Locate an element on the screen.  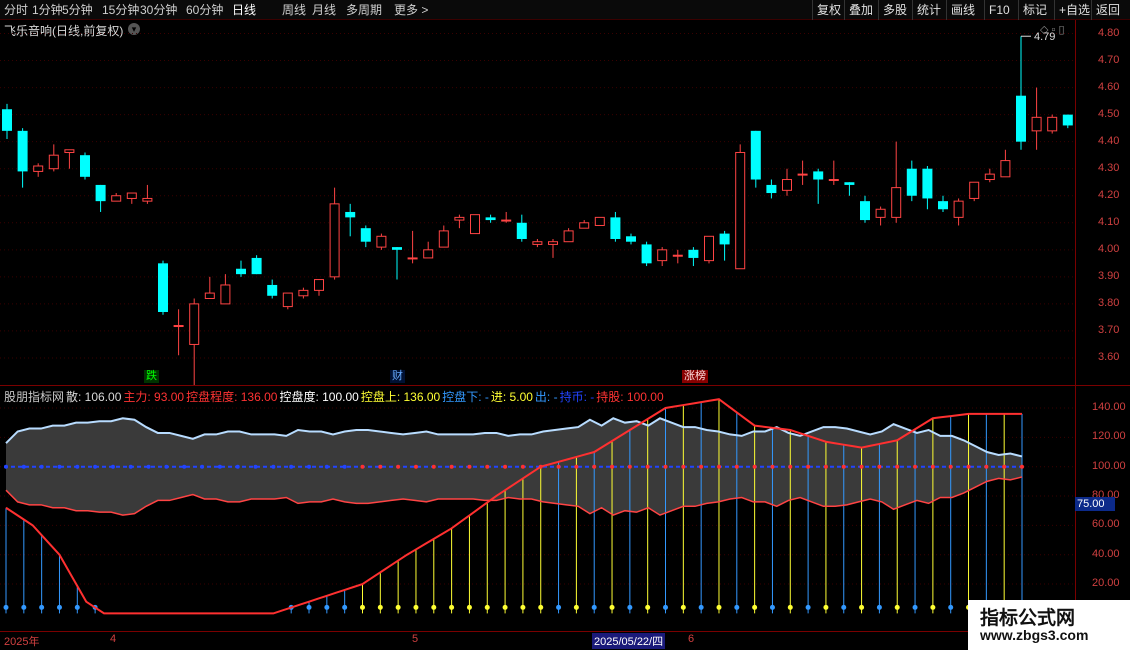
price-tick: 4.10 is located at coordinates (1109, 221).